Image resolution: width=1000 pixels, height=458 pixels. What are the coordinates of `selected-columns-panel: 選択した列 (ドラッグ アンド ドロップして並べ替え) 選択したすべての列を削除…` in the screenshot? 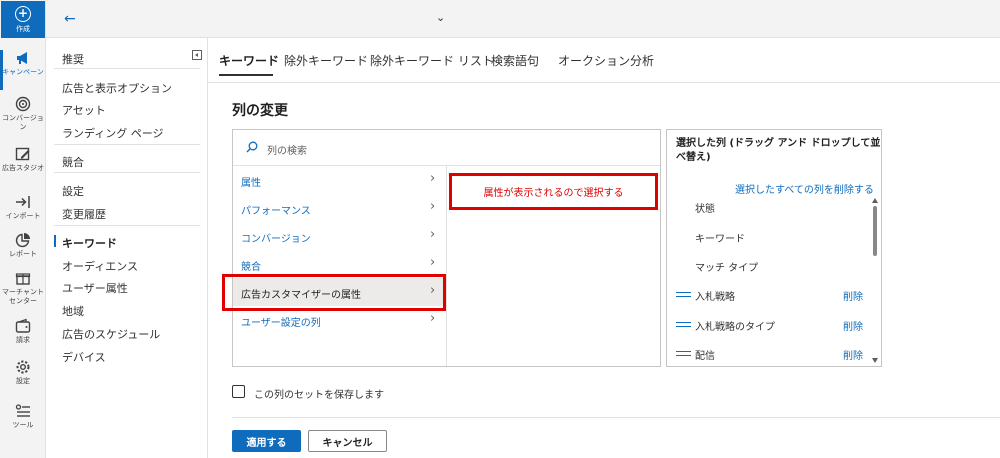 It's located at (774, 248).